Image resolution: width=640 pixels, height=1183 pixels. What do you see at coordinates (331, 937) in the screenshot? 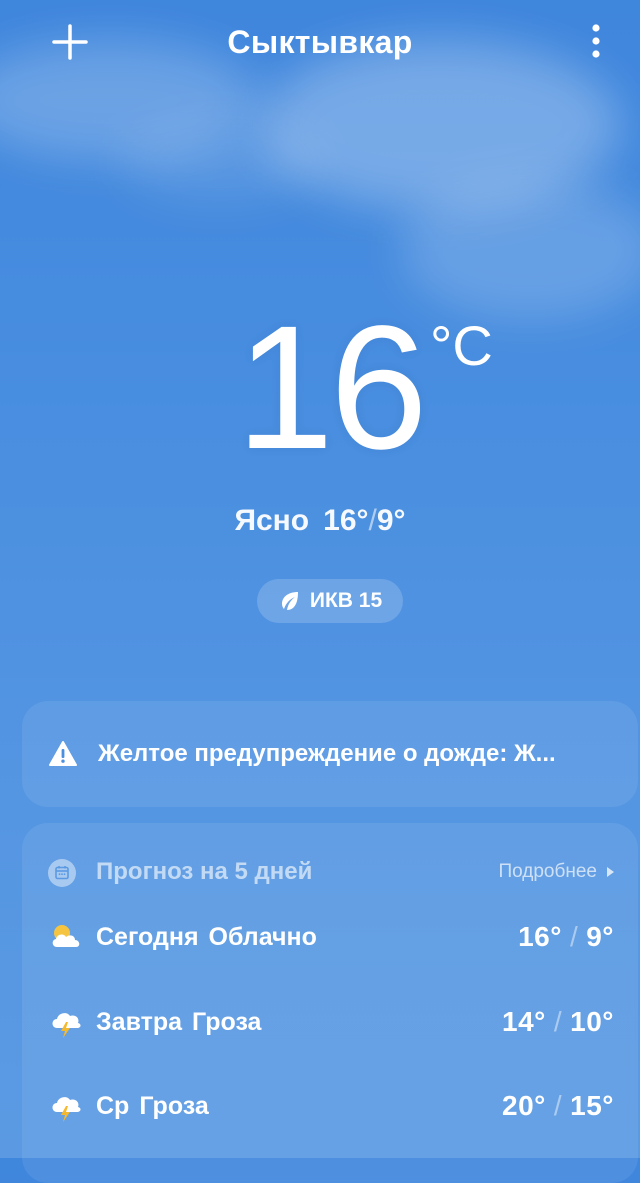
I see `forecast-row-today: Сегодня Облачно 16°/9°` at bounding box center [331, 937].